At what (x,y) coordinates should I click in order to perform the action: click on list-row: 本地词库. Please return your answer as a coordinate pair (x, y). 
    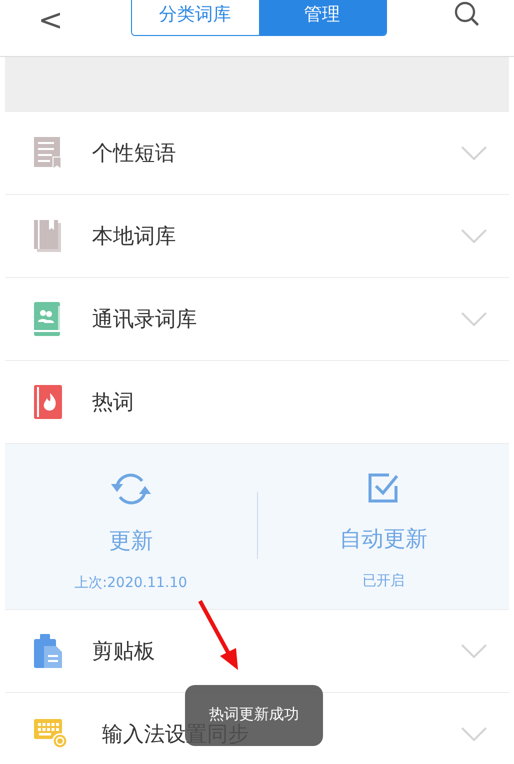
    Looking at the image, I should click on (257, 236).